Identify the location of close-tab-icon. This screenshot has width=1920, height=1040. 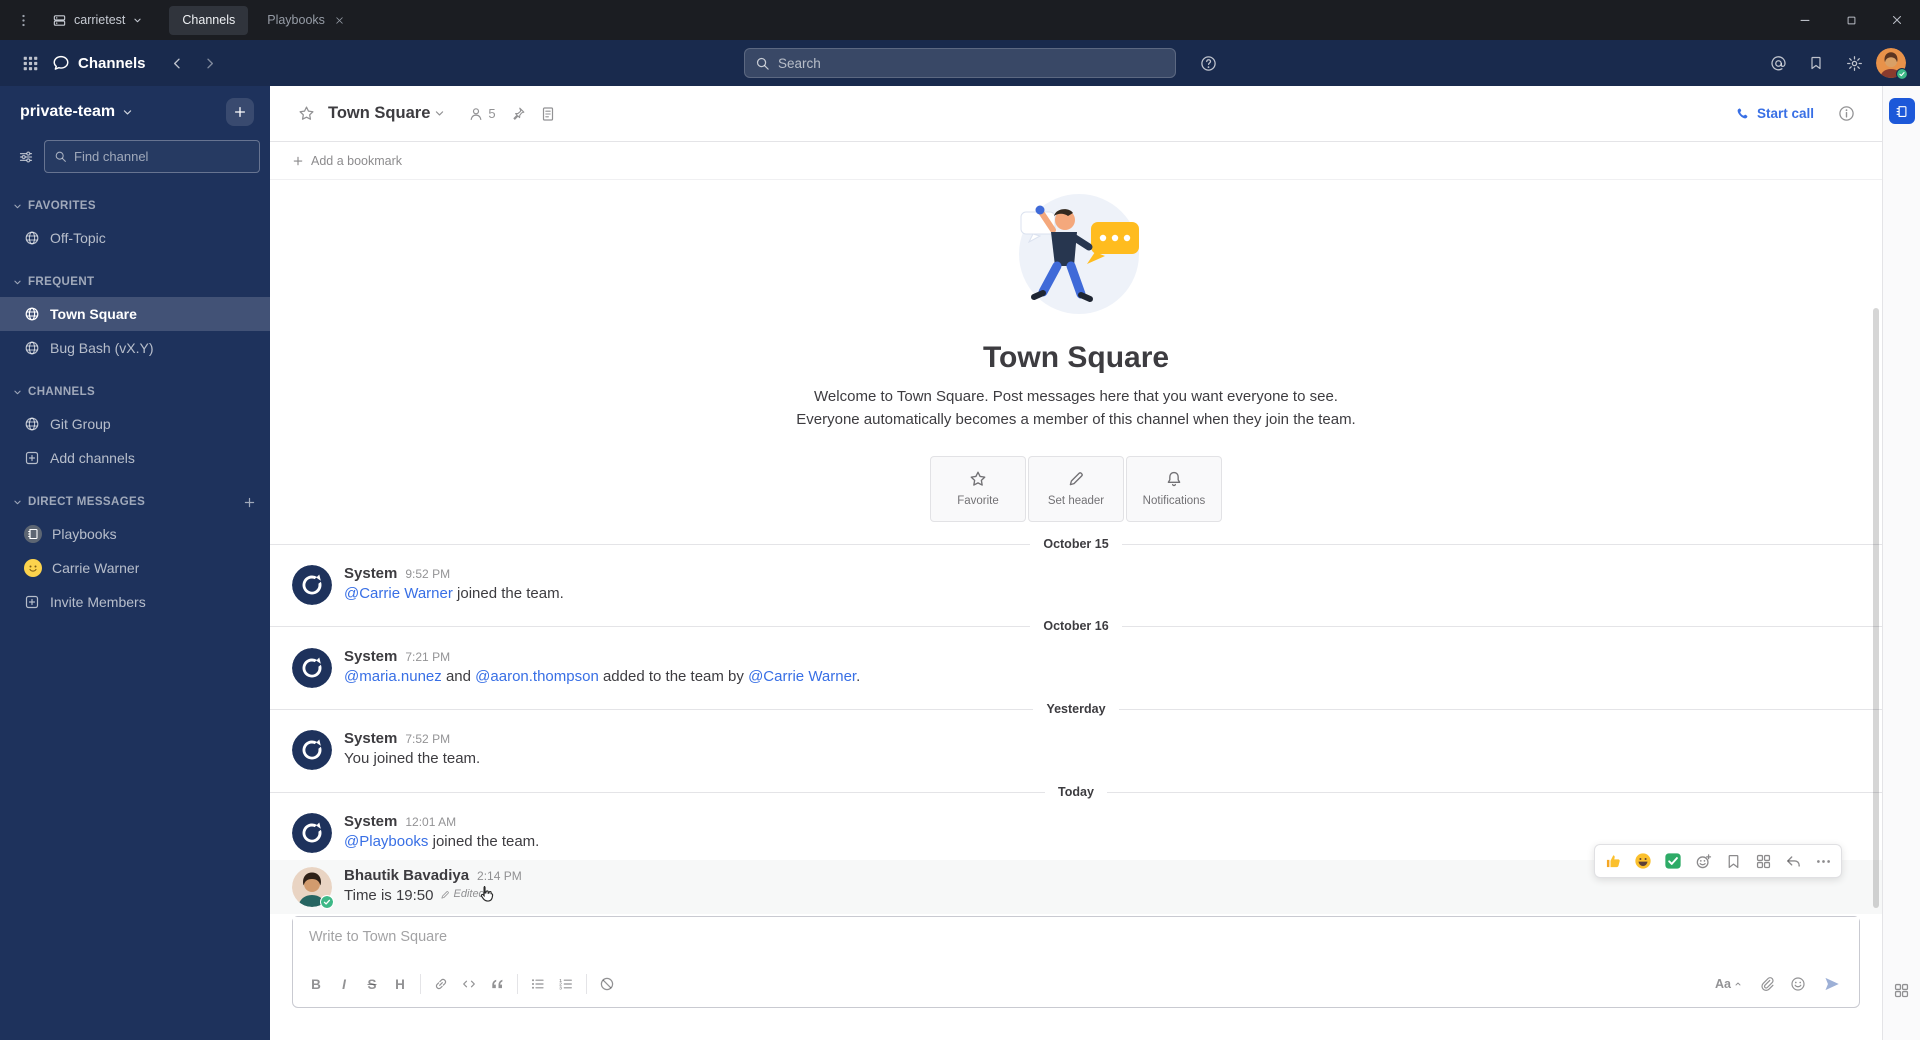
(339, 20).